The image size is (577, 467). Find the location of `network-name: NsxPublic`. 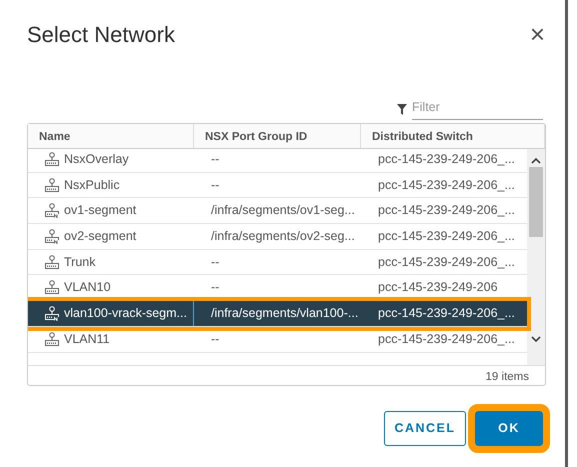

network-name: NsxPublic is located at coordinates (92, 185).